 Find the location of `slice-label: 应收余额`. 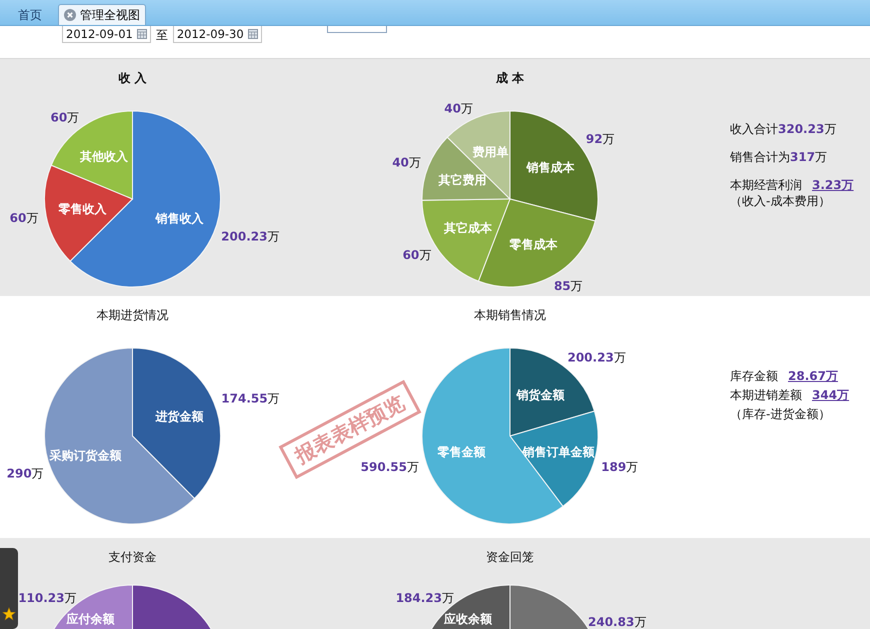

slice-label: 应收余额 is located at coordinates (468, 619).